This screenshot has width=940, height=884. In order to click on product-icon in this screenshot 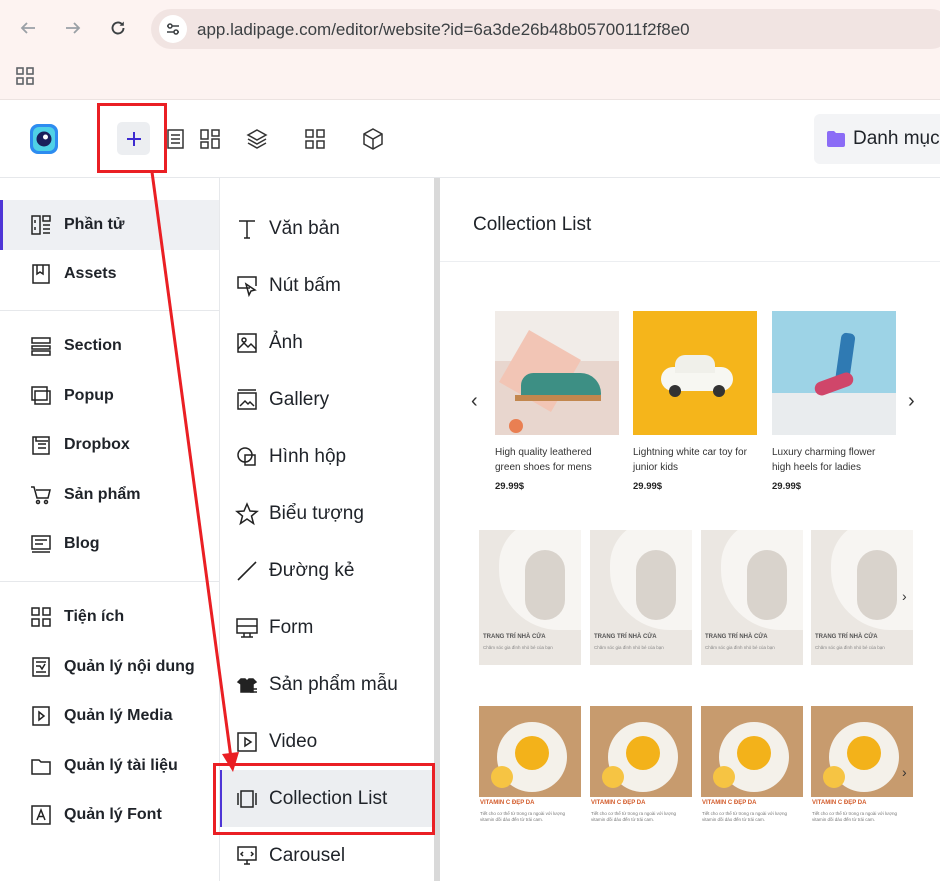, I will do `click(247, 685)`.